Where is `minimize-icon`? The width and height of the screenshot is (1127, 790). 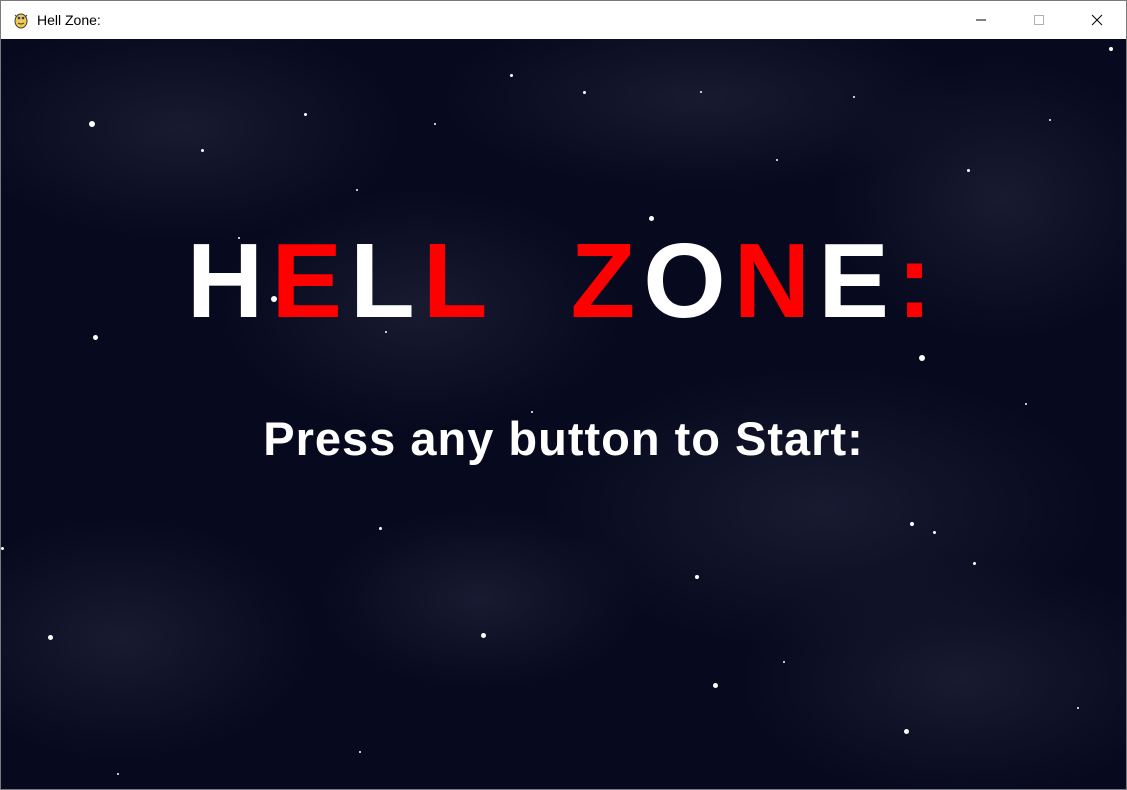
minimize-icon is located at coordinates (981, 20).